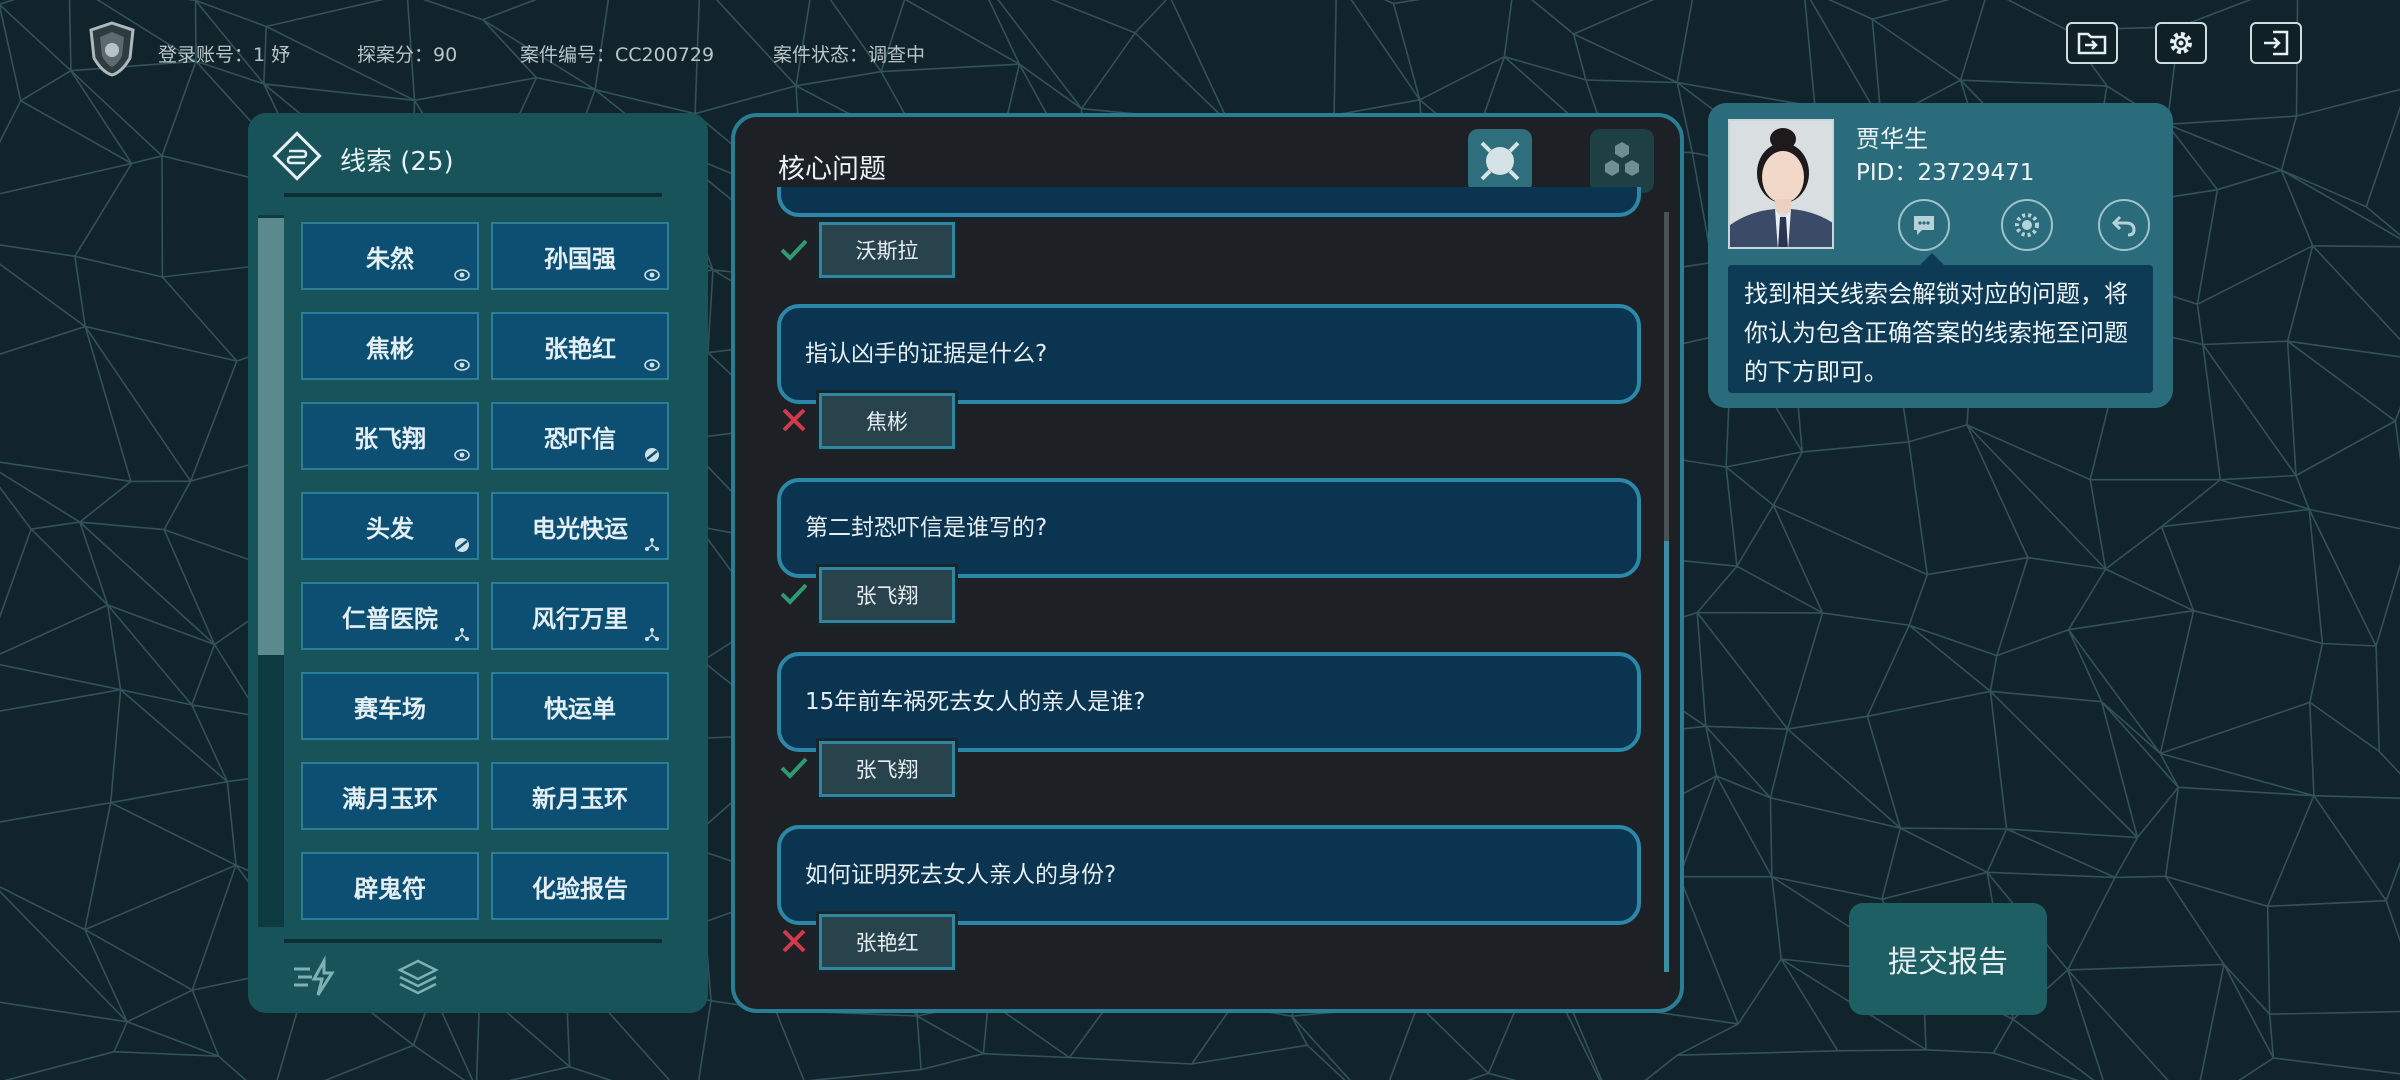 The width and height of the screenshot is (2400, 1080). I want to click on clue-item: 焦彬, so click(390, 346).